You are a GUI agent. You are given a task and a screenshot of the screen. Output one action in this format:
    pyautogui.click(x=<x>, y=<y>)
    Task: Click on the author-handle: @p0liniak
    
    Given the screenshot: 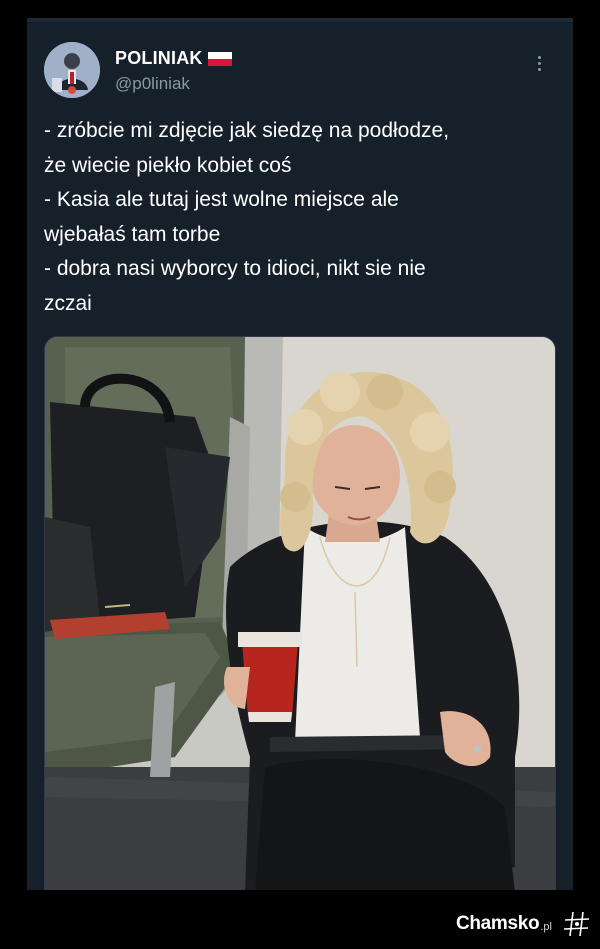 What is the action you would take?
    pyautogui.click(x=152, y=84)
    